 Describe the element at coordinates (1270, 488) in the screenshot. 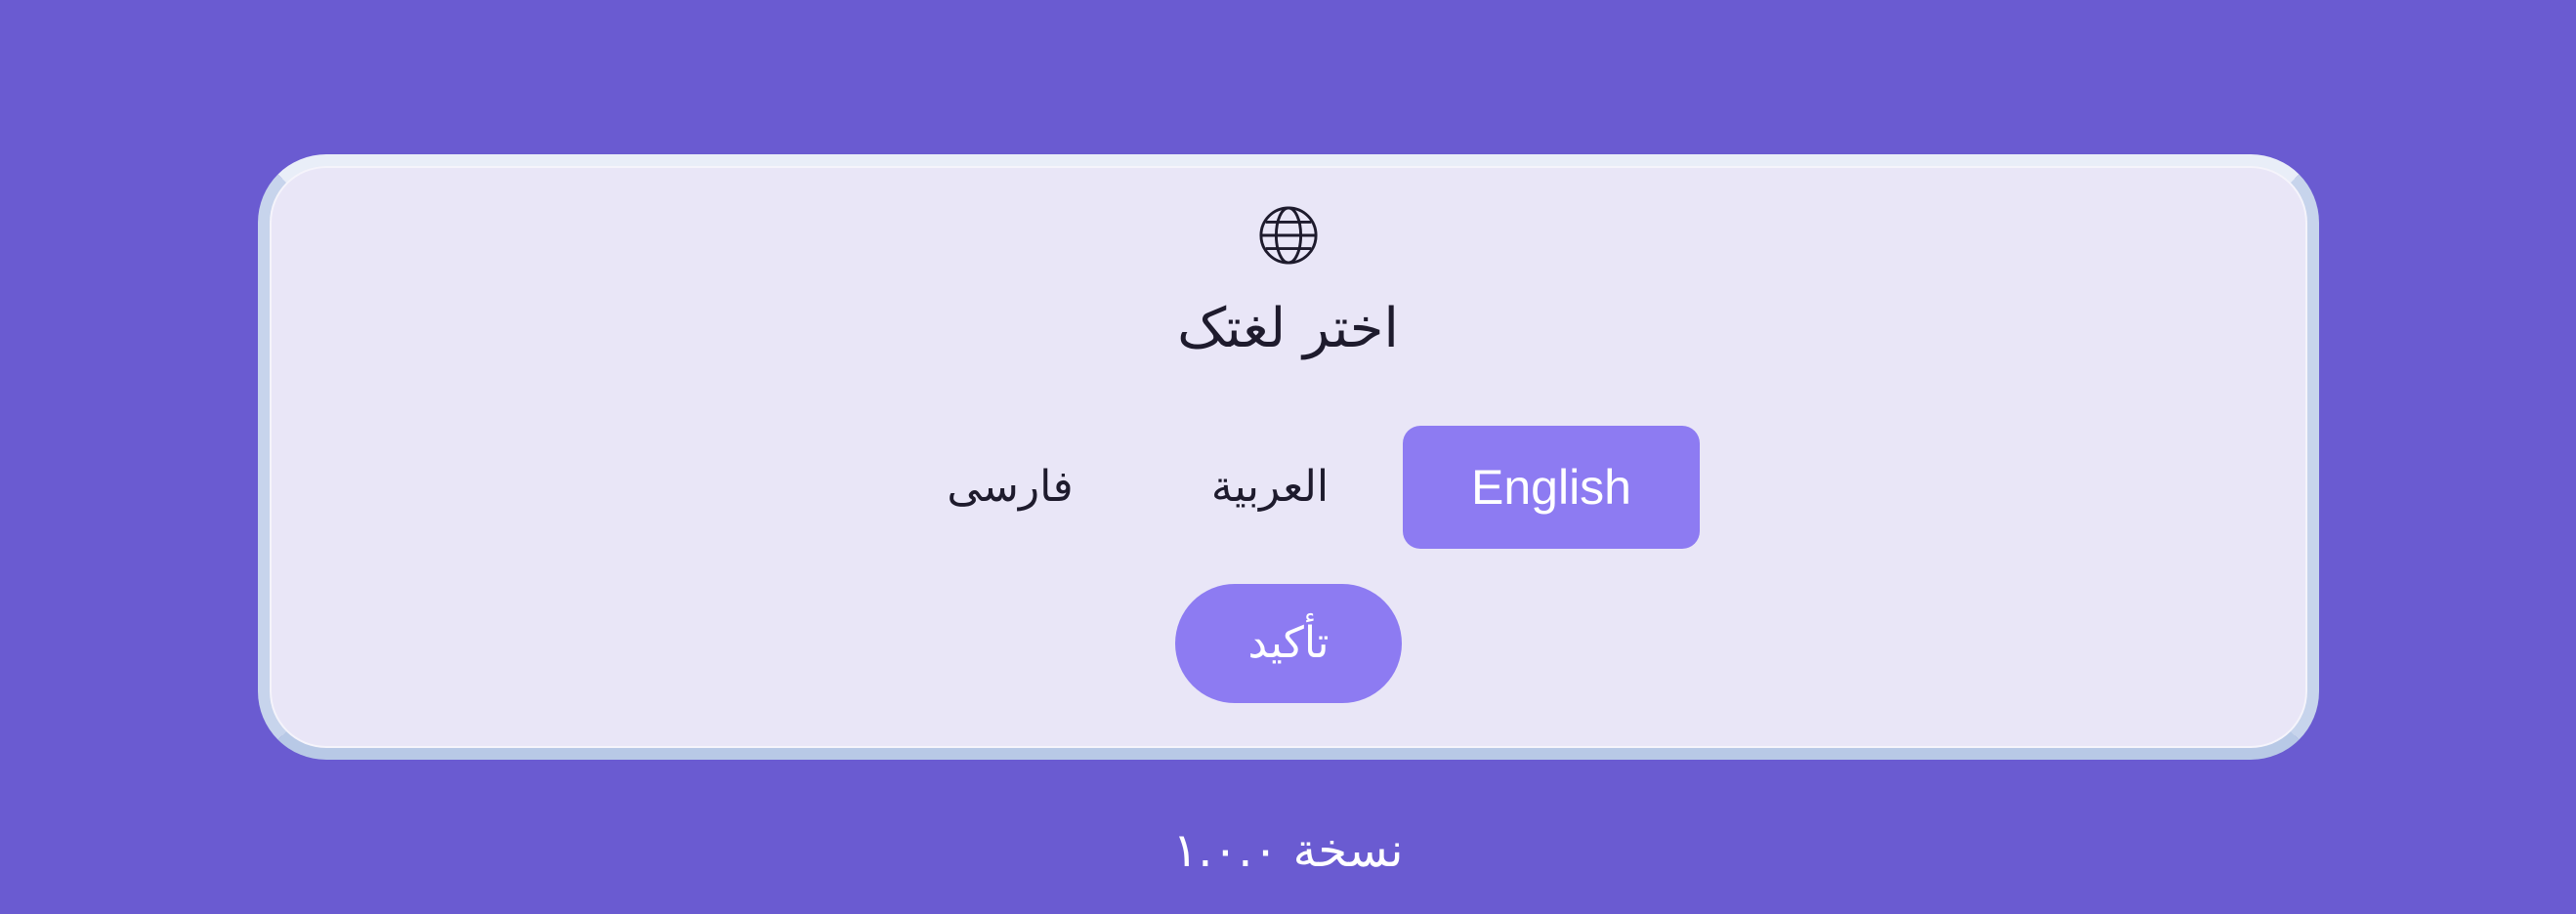

I see `language-option-arabic: العربية` at that location.